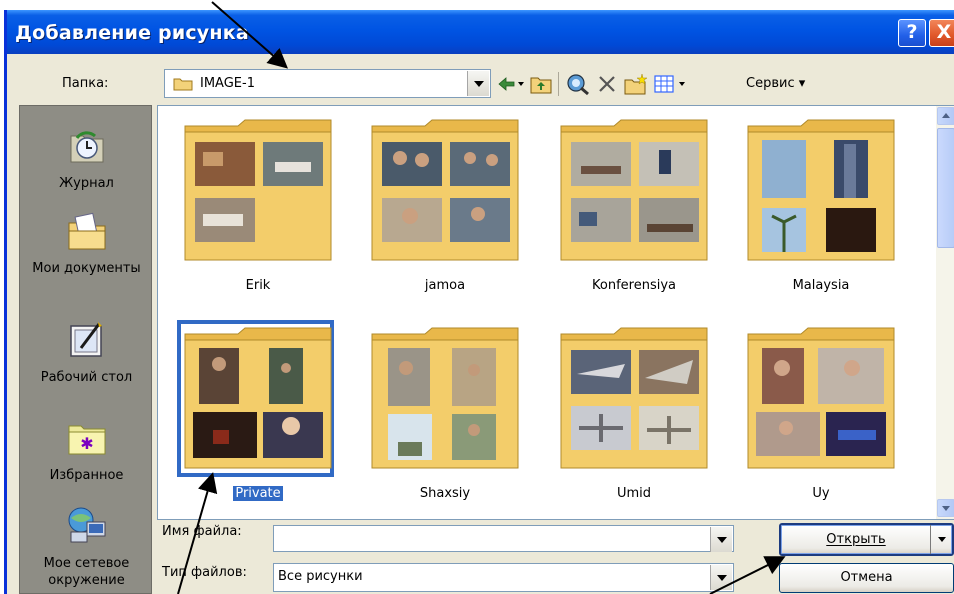  What do you see at coordinates (478, 83) in the screenshot?
I see `folder-select-dropdown-button` at bounding box center [478, 83].